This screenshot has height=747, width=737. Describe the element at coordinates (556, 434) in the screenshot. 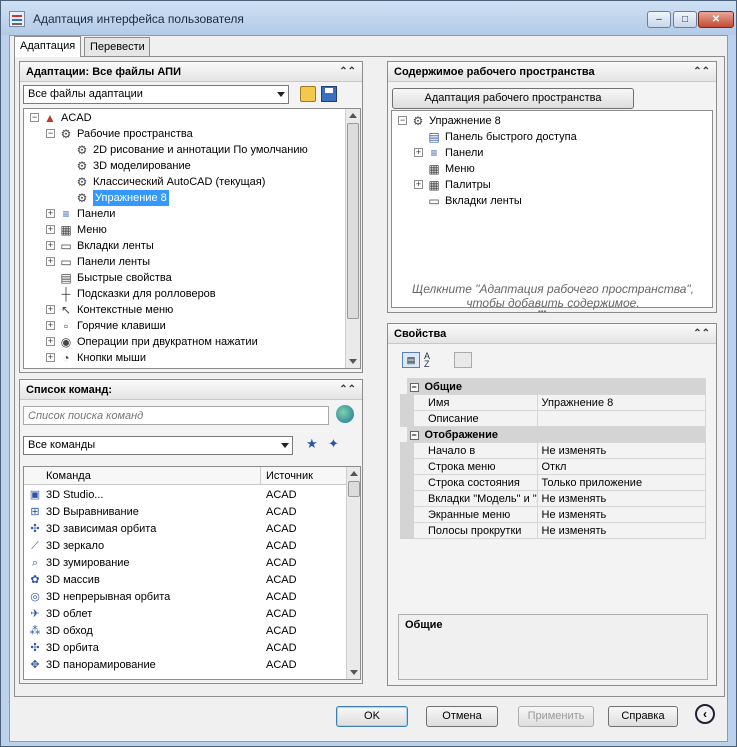

I see `property-group-row: − Отображение` at that location.